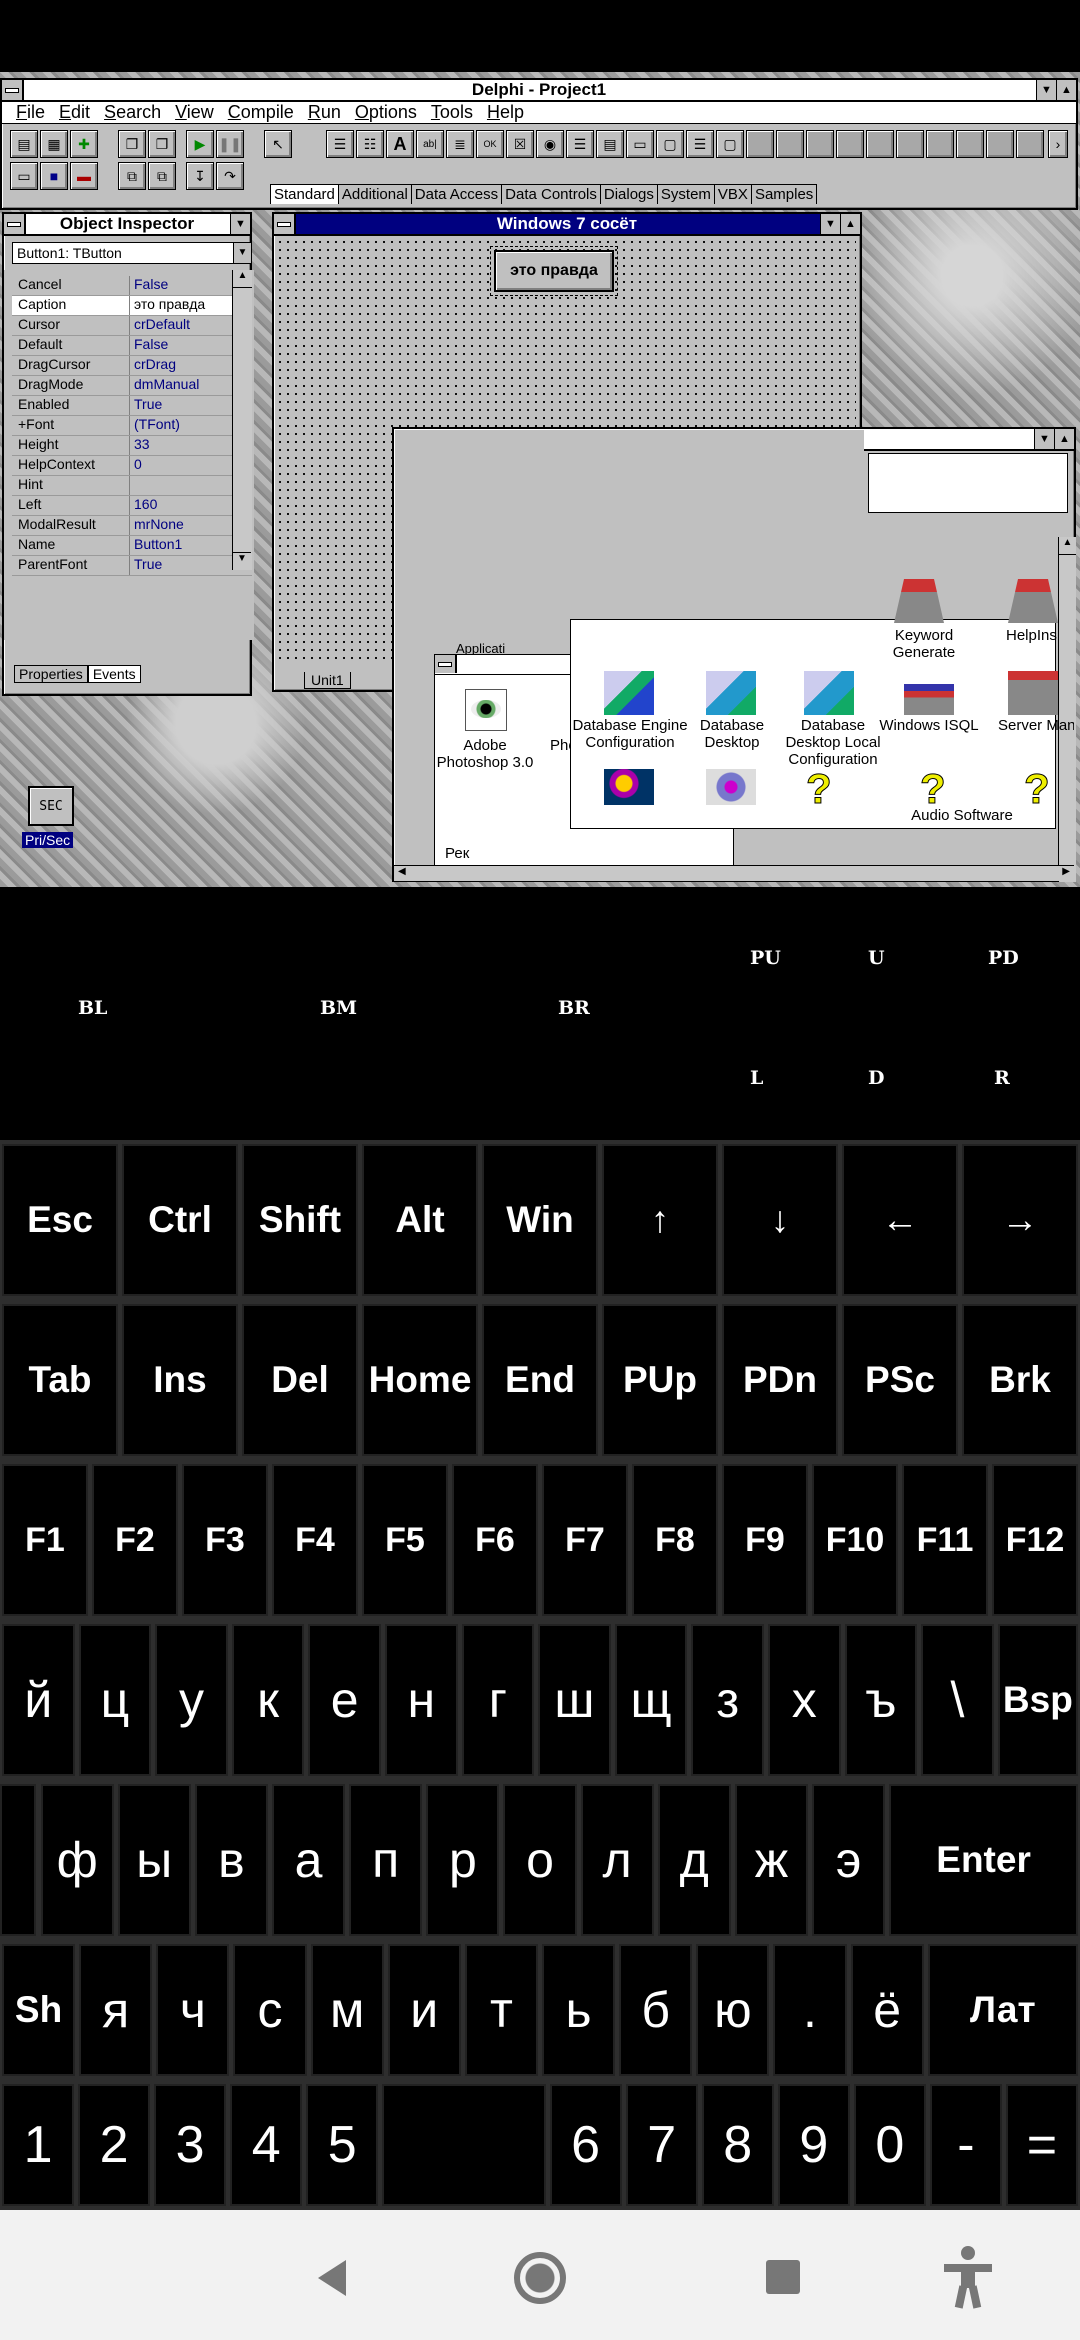  Describe the element at coordinates (347, 2010) in the screenshot. I see `key-м: м` at that location.